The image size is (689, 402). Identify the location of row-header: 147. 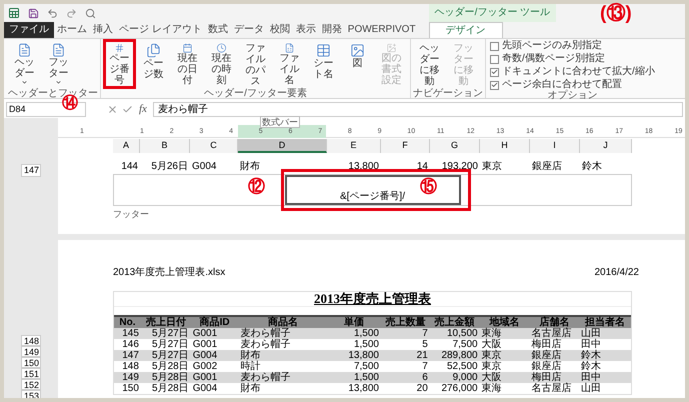
(31, 170).